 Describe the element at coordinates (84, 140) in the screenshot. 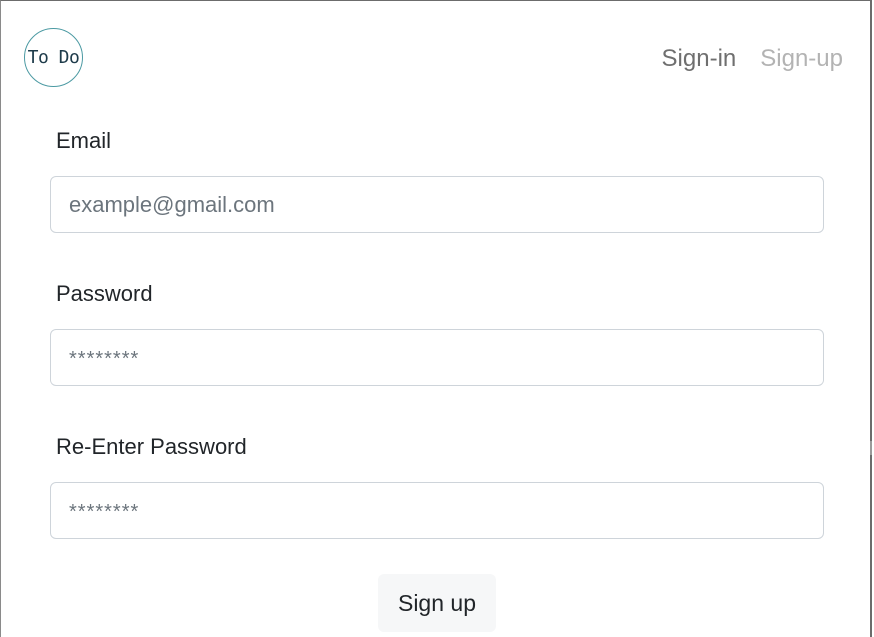

I see `email-label: Email` at that location.